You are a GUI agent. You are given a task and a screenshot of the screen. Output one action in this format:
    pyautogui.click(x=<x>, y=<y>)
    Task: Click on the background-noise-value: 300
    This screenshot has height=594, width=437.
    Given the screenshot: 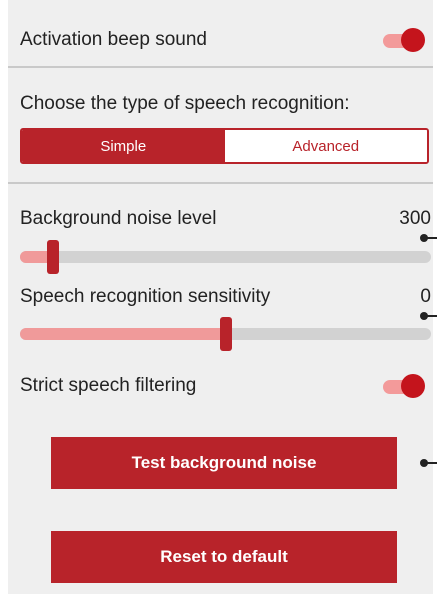 What is the action you would take?
    pyautogui.click(x=415, y=218)
    